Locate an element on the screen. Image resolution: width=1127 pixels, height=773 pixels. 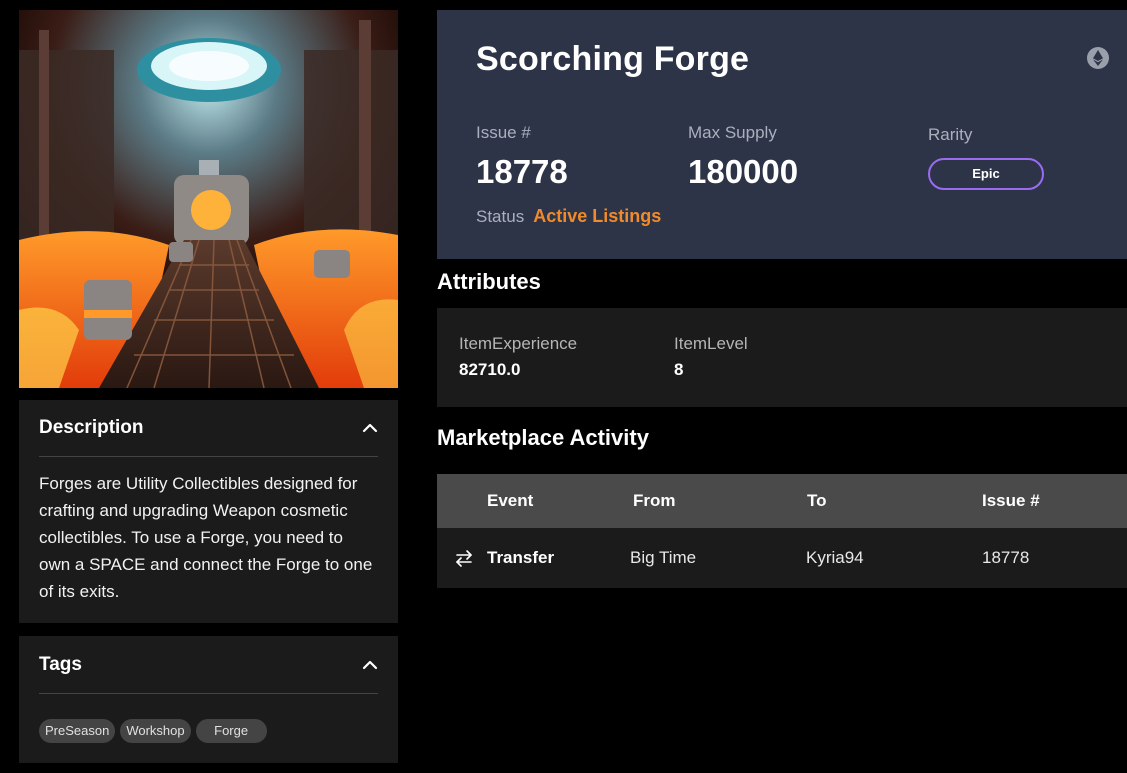
status-value: Active Listings is located at coordinates (597, 216).